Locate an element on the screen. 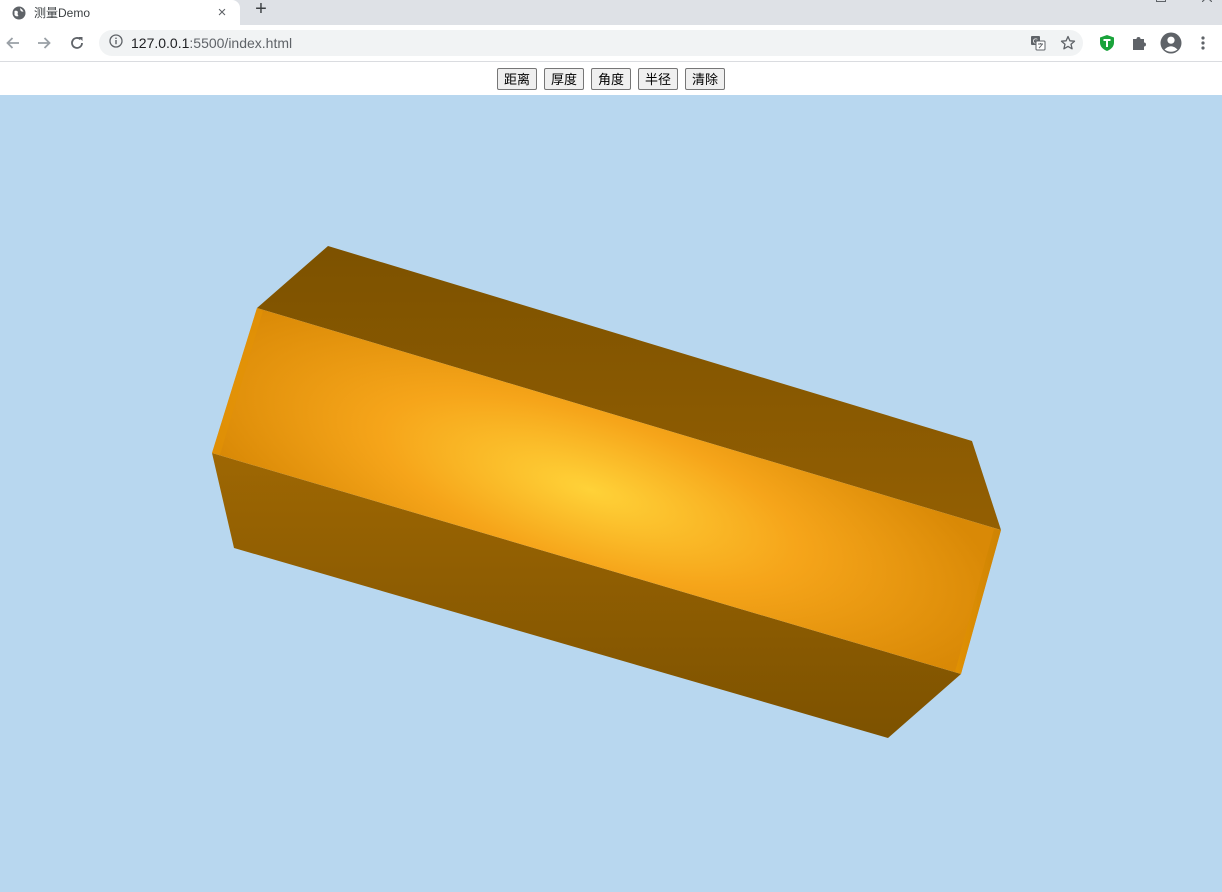  reload-button is located at coordinates (77, 43).